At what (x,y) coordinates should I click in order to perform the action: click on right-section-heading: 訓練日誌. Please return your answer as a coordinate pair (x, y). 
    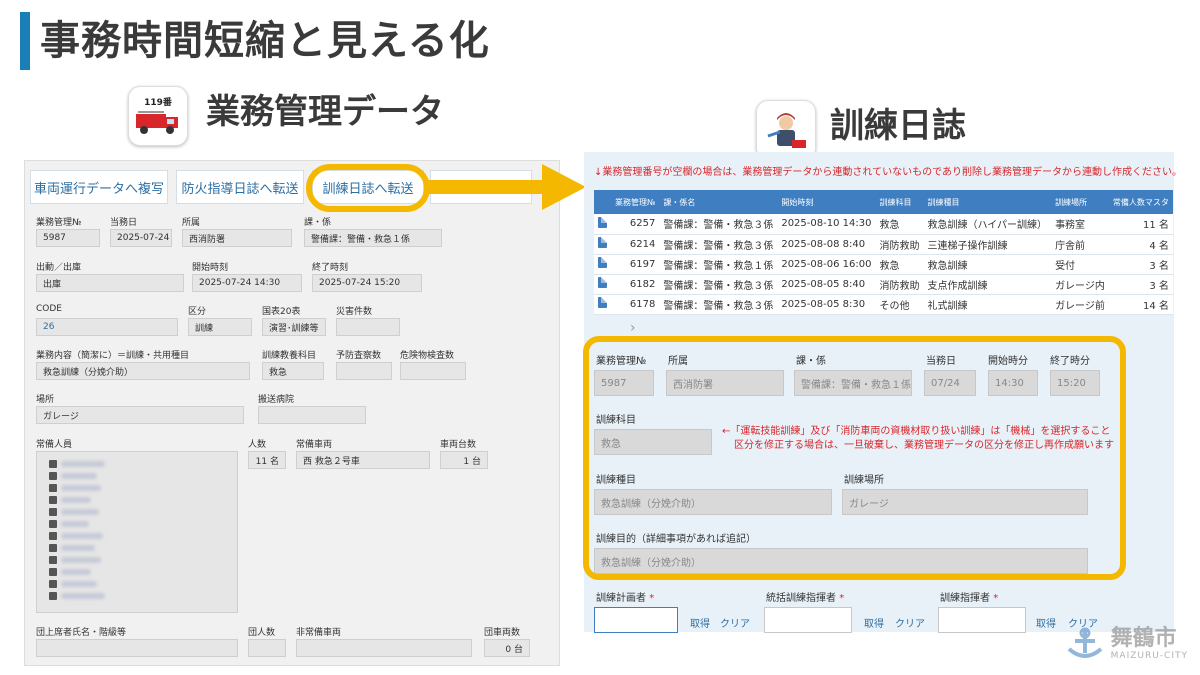
    Looking at the image, I should click on (898, 126).